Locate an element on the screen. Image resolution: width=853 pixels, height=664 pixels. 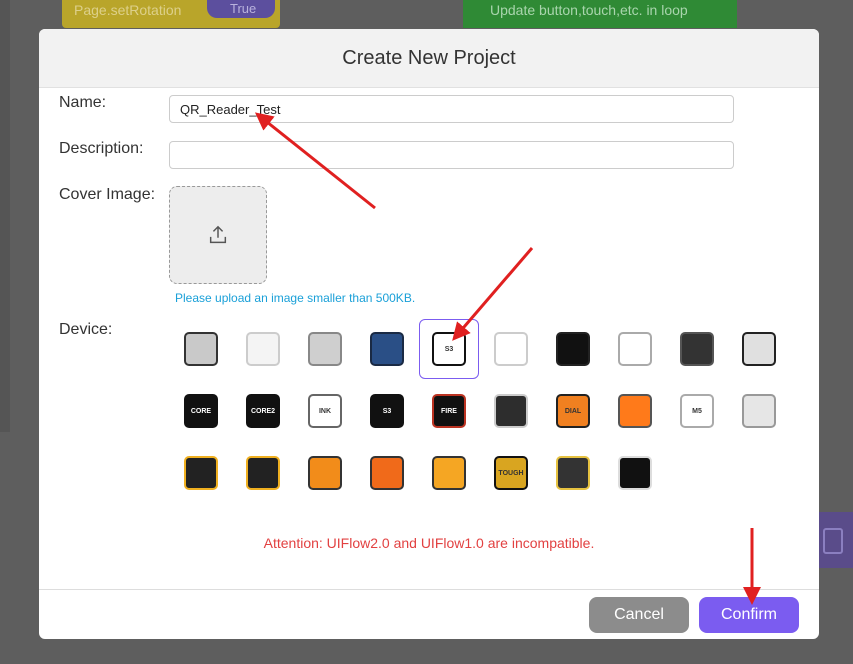
device-label: Device: is located at coordinates (86, 329).